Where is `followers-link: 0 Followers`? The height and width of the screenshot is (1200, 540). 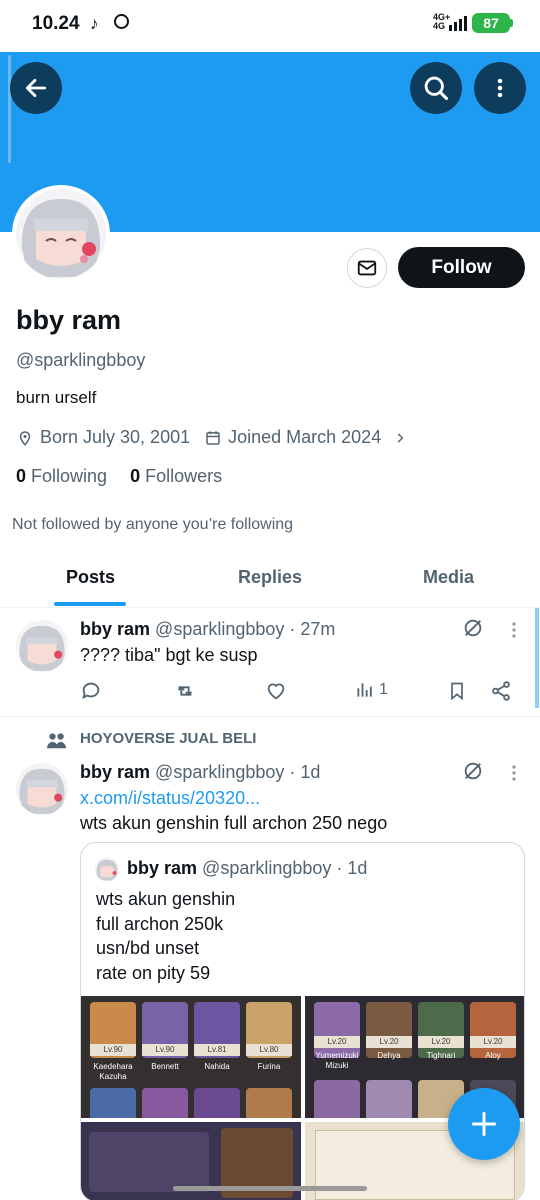 followers-link: 0 Followers is located at coordinates (176, 476).